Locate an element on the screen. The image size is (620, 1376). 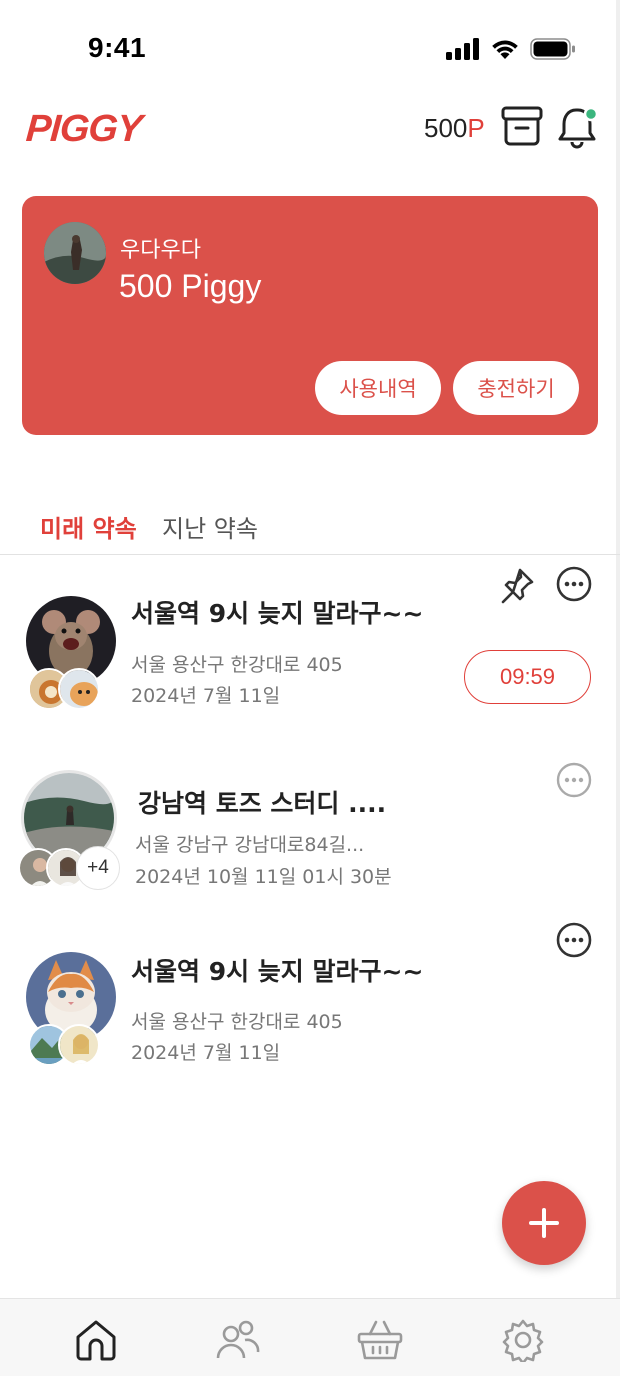
tabs-divider is located at coordinates (310, 554).